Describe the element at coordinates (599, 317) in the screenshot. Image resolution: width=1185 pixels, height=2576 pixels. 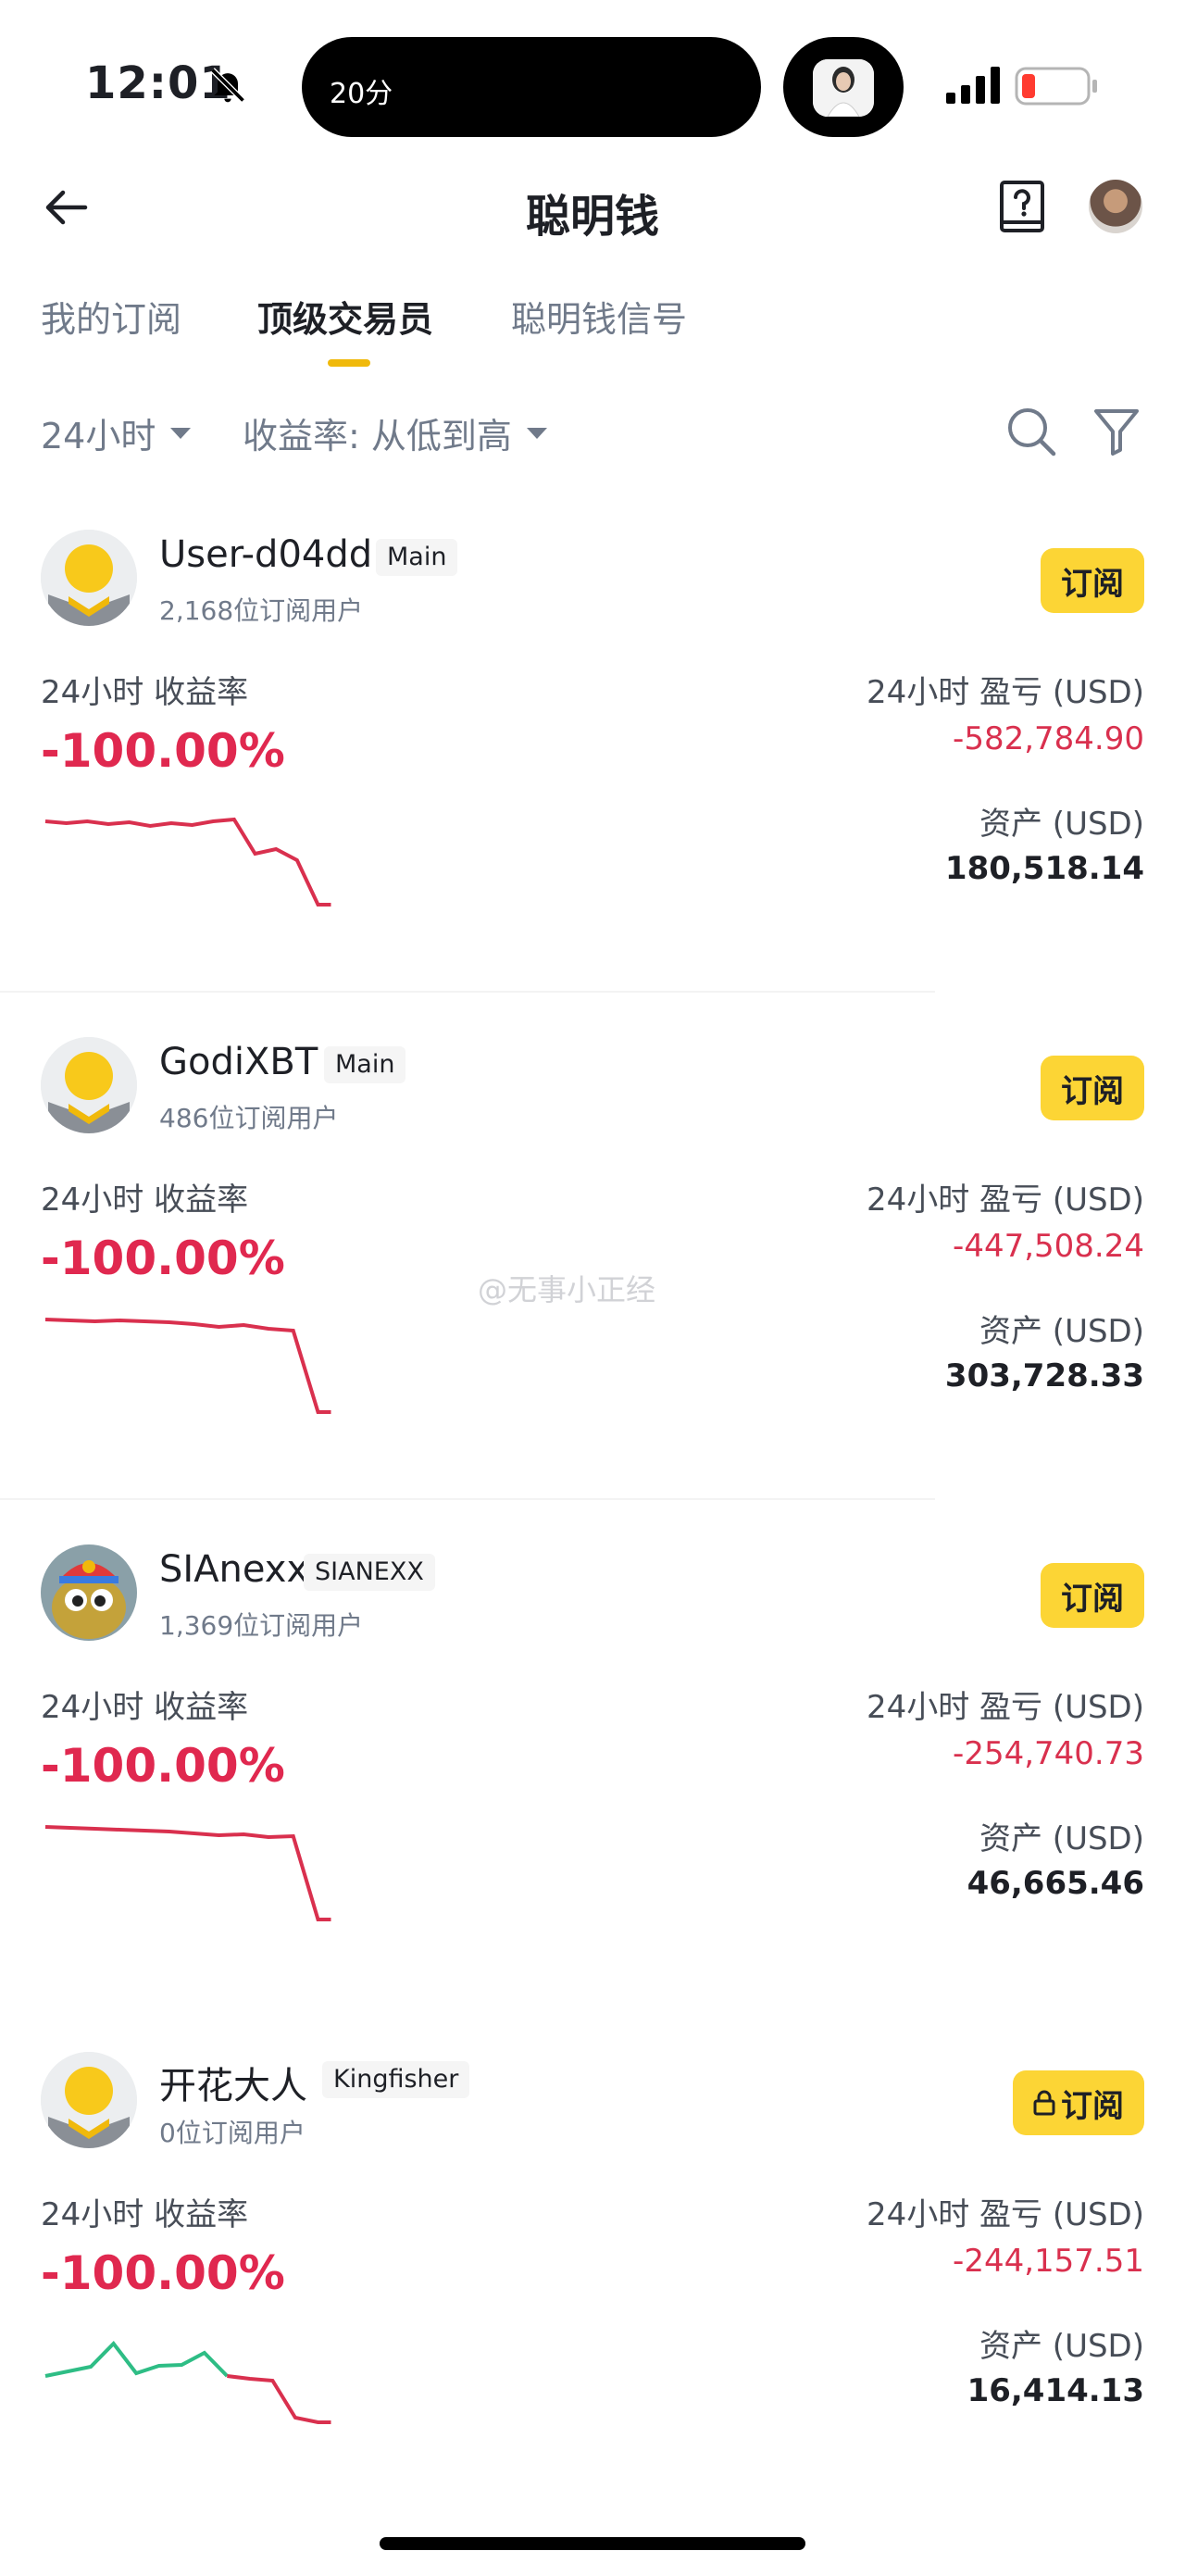
I see `tab-smart-money-signals: 聪明钱信号` at that location.